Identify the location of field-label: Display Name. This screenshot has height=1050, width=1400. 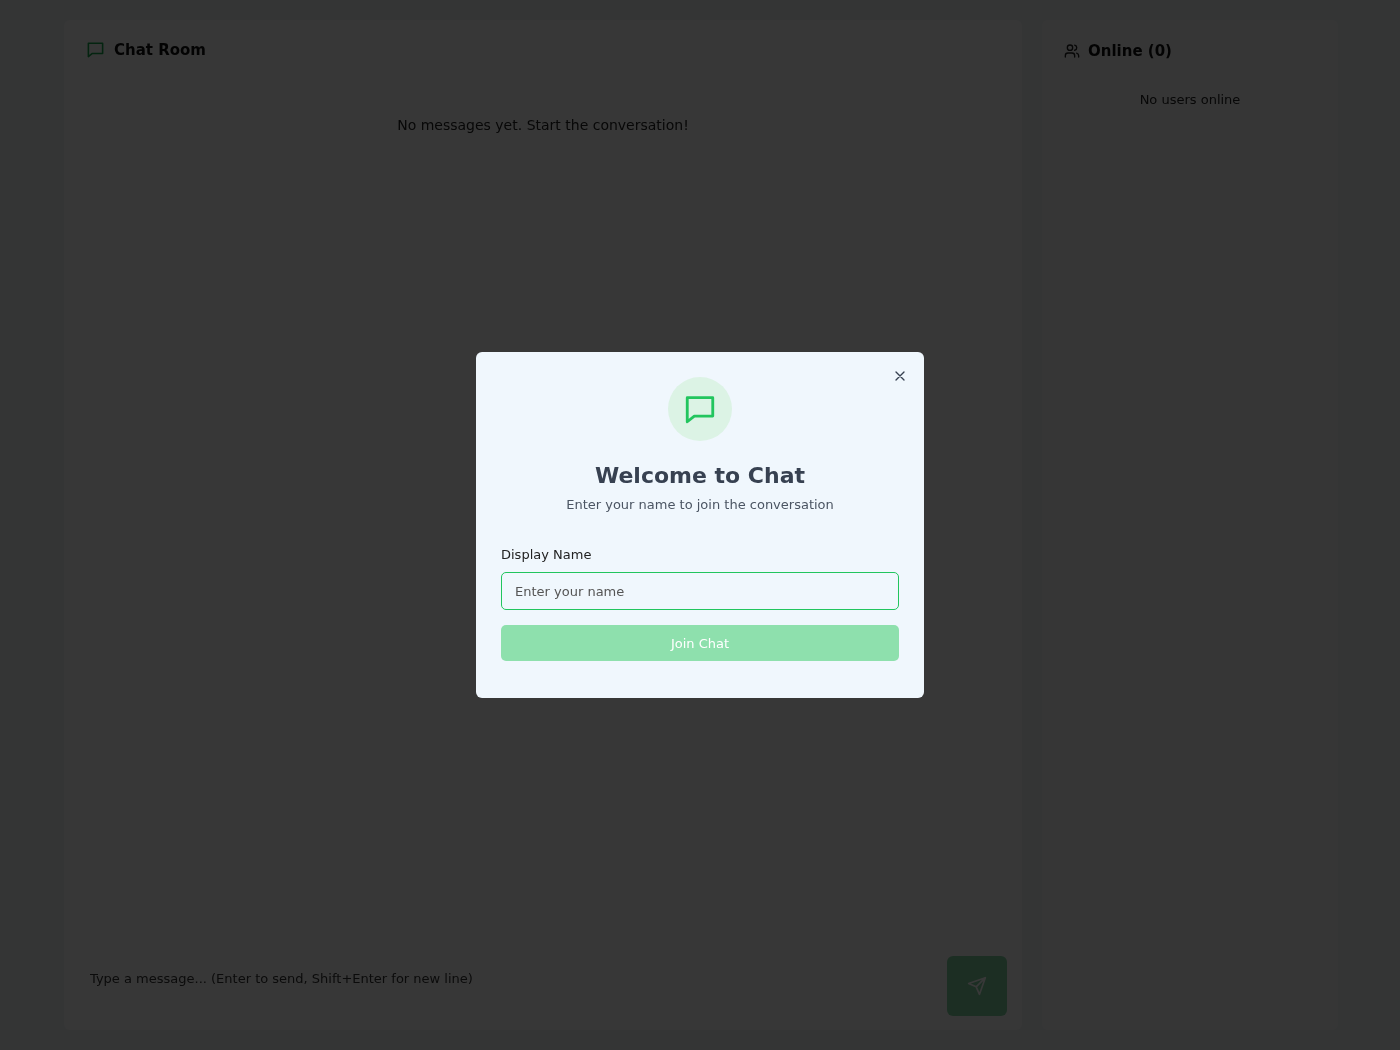
(546, 554).